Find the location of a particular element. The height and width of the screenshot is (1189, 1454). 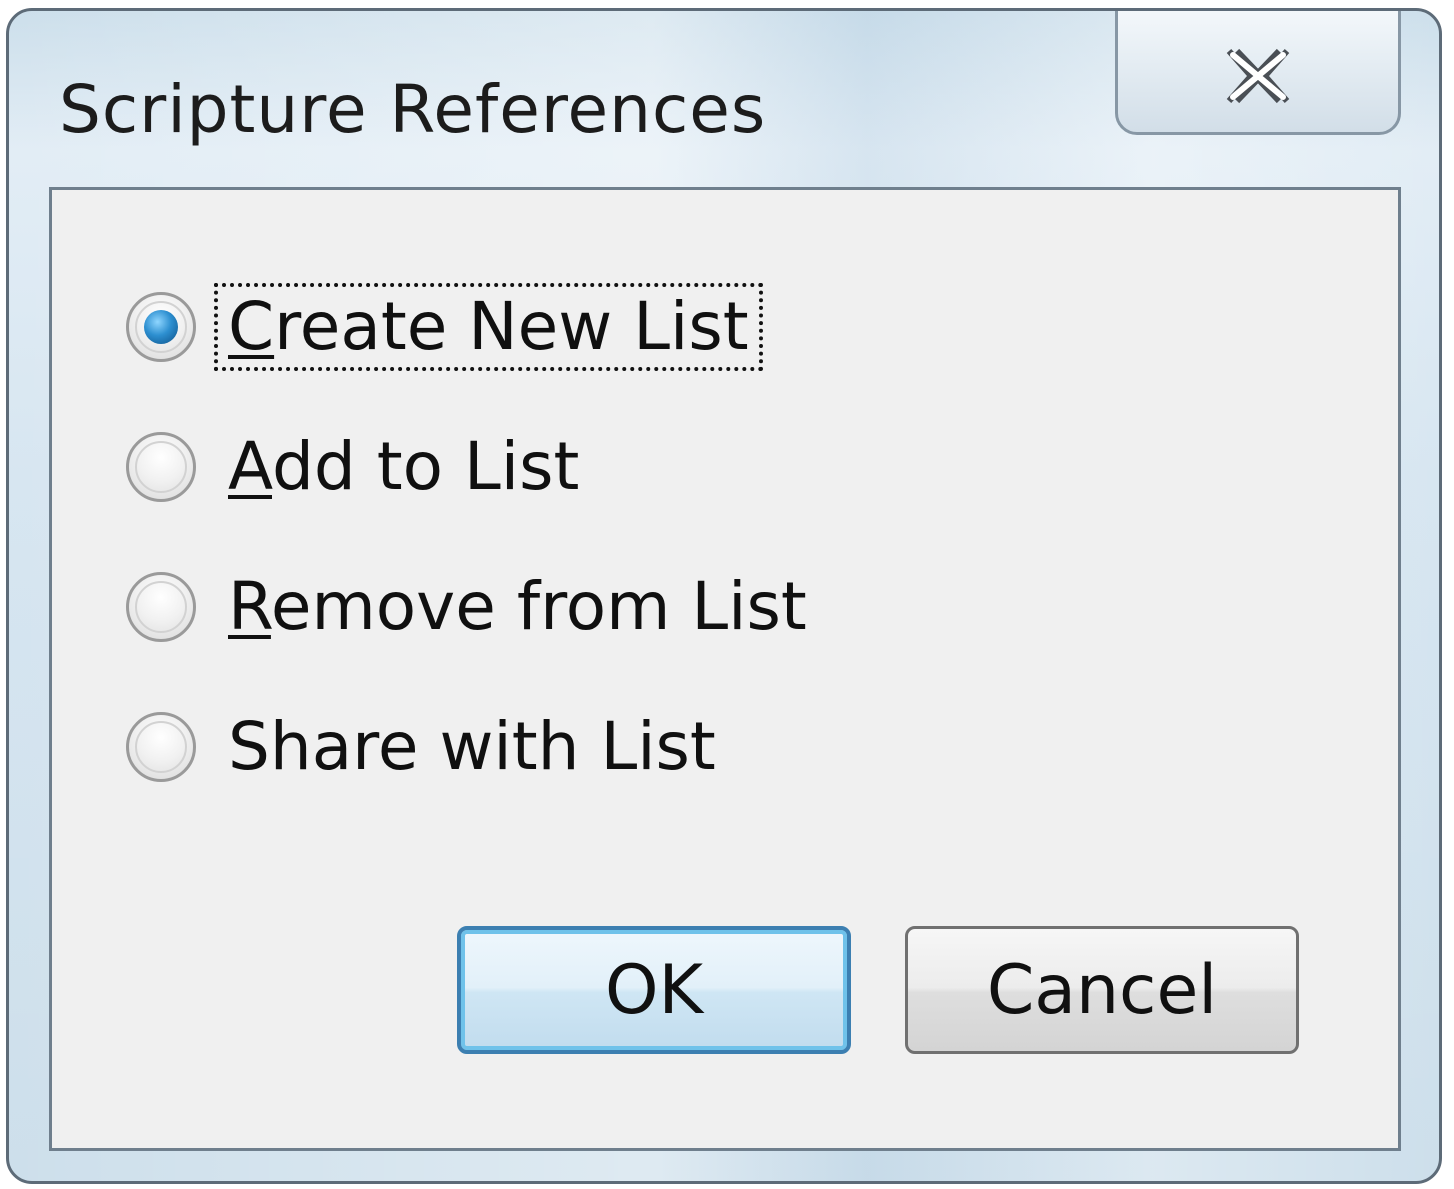

option-label: Create New List is located at coordinates (488, 327).